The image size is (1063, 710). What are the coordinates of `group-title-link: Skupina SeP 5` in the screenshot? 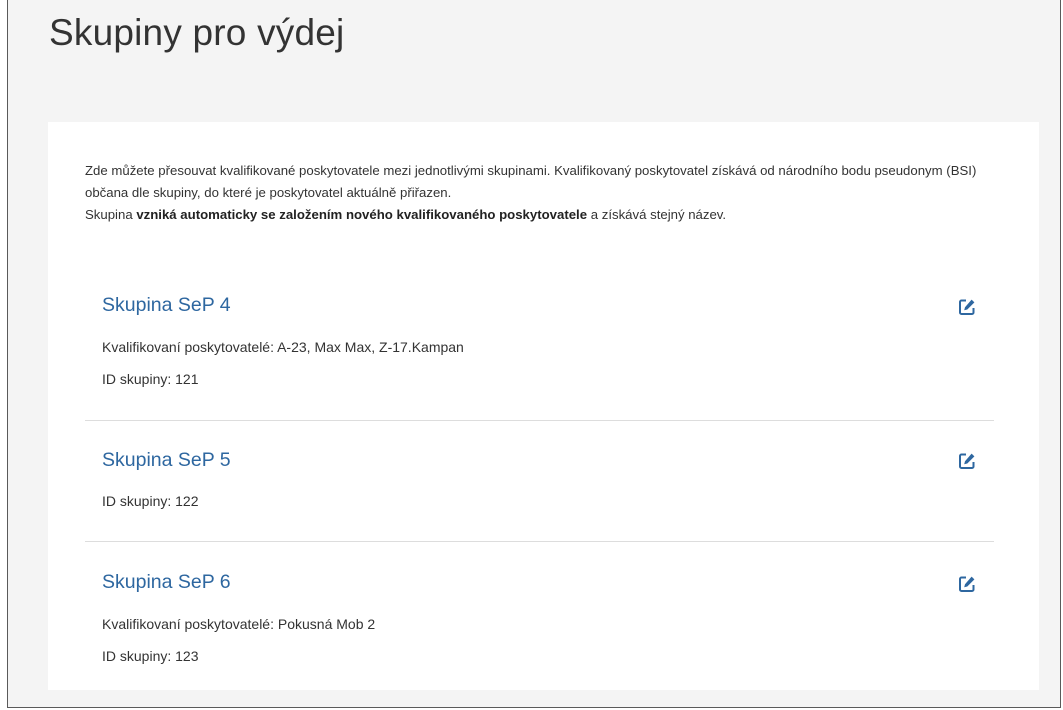 It's located at (166, 460).